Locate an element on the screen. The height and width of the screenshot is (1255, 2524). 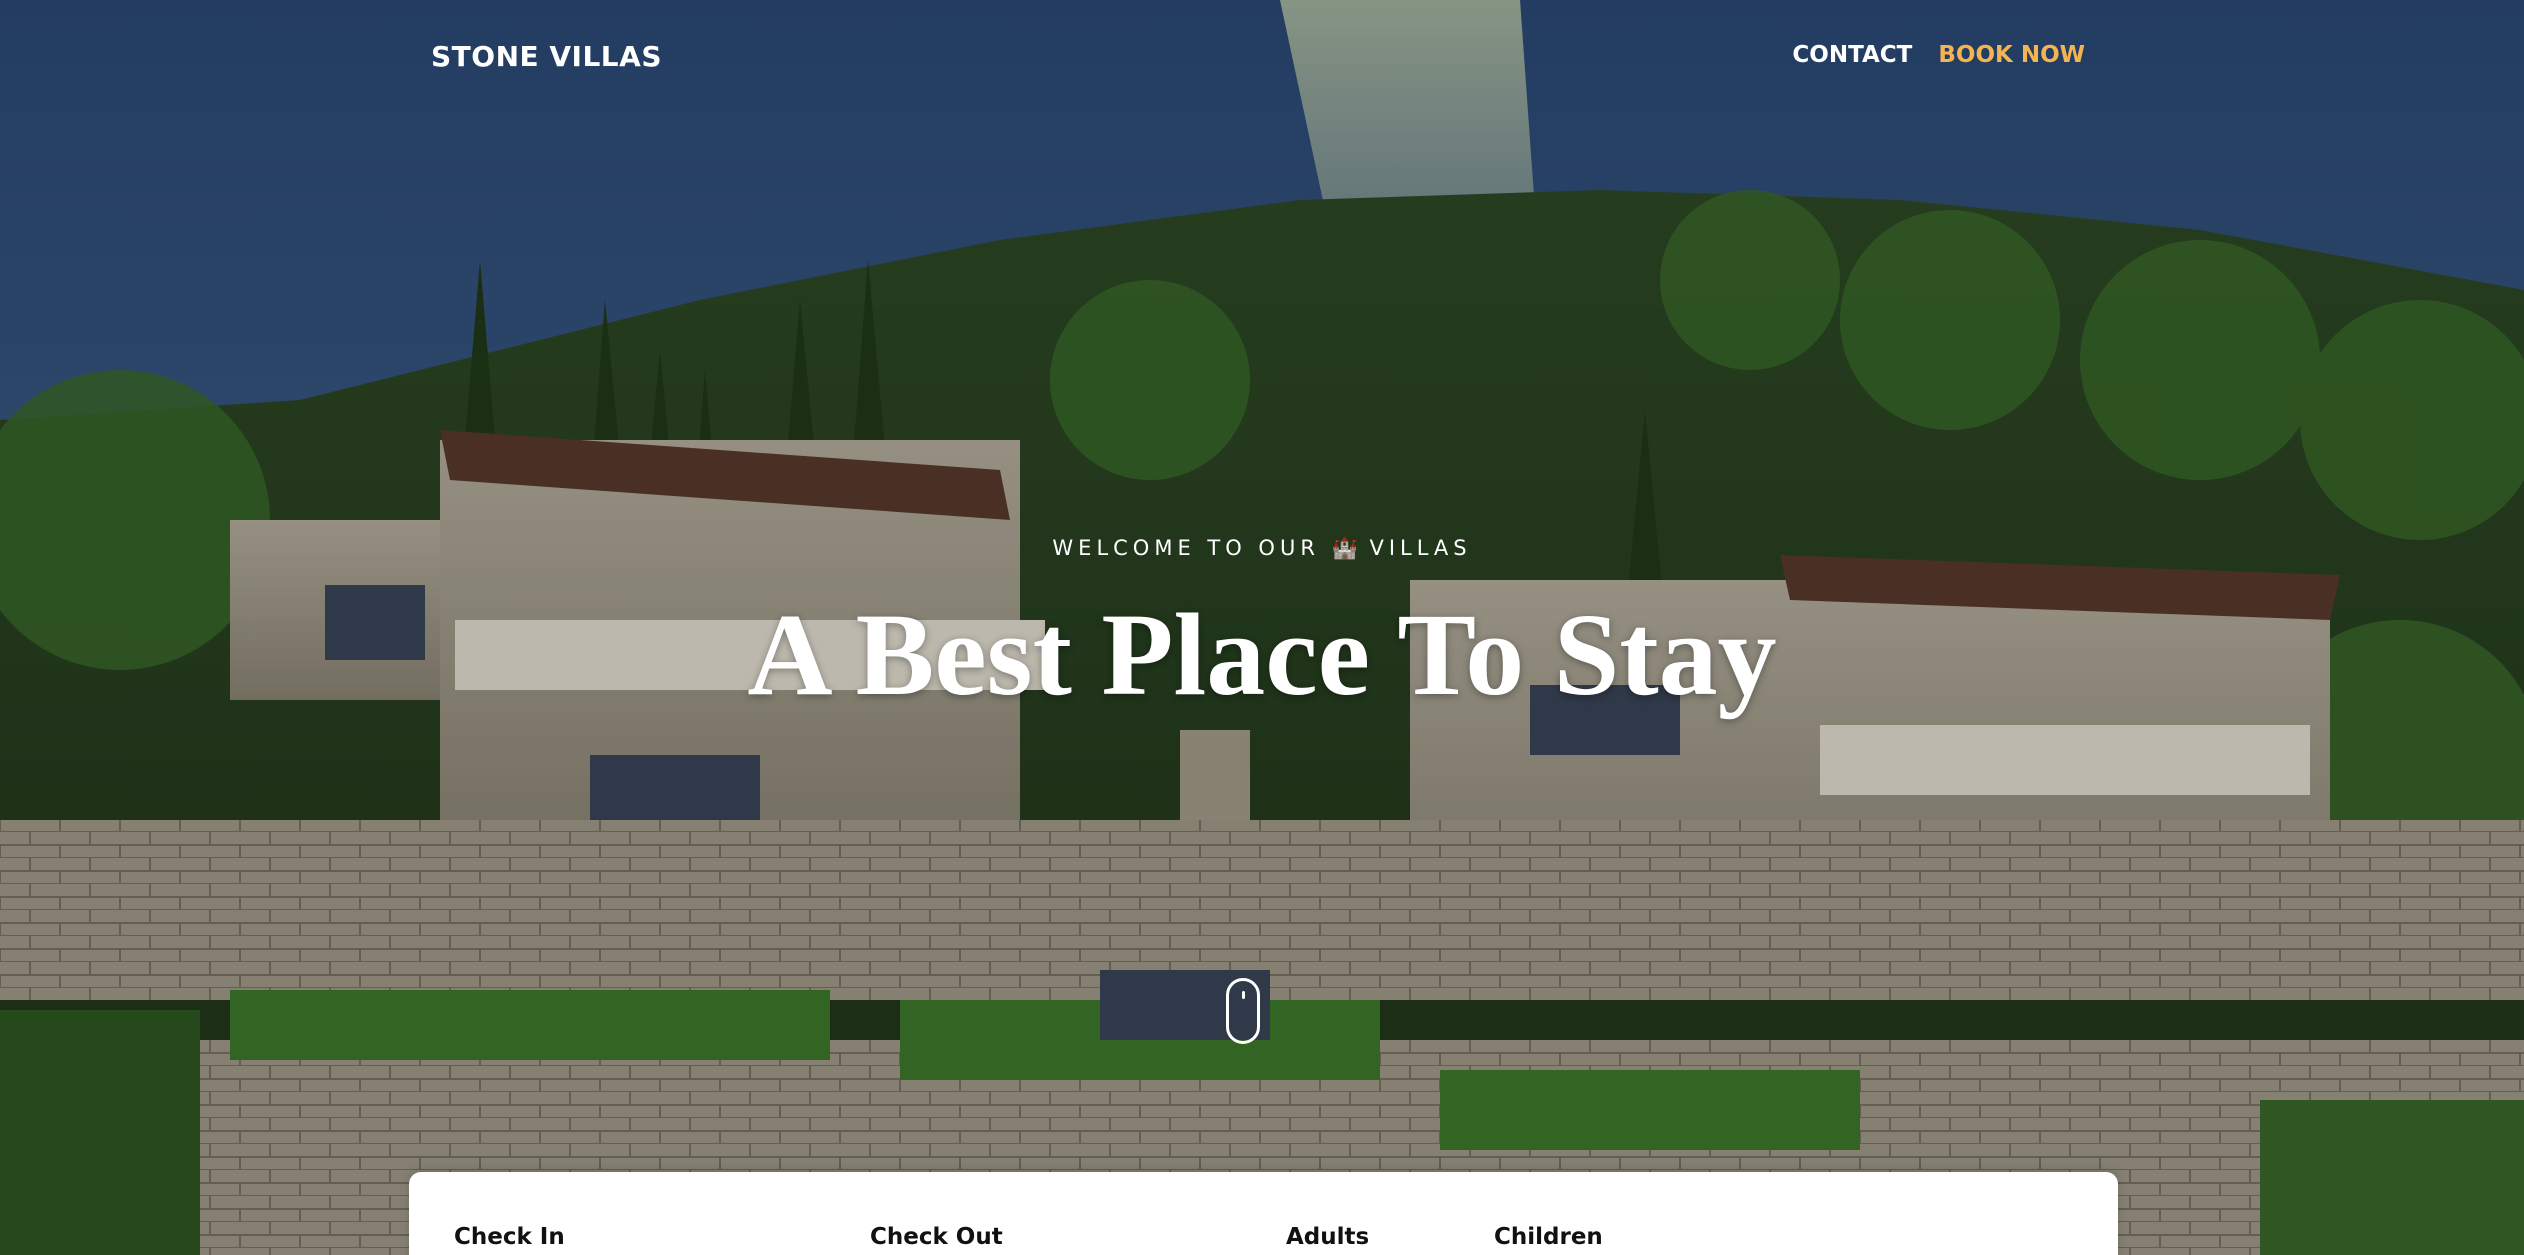
navbar: STONE VILLAS CONTACT BOOK NOW is located at coordinates (1258, 59).